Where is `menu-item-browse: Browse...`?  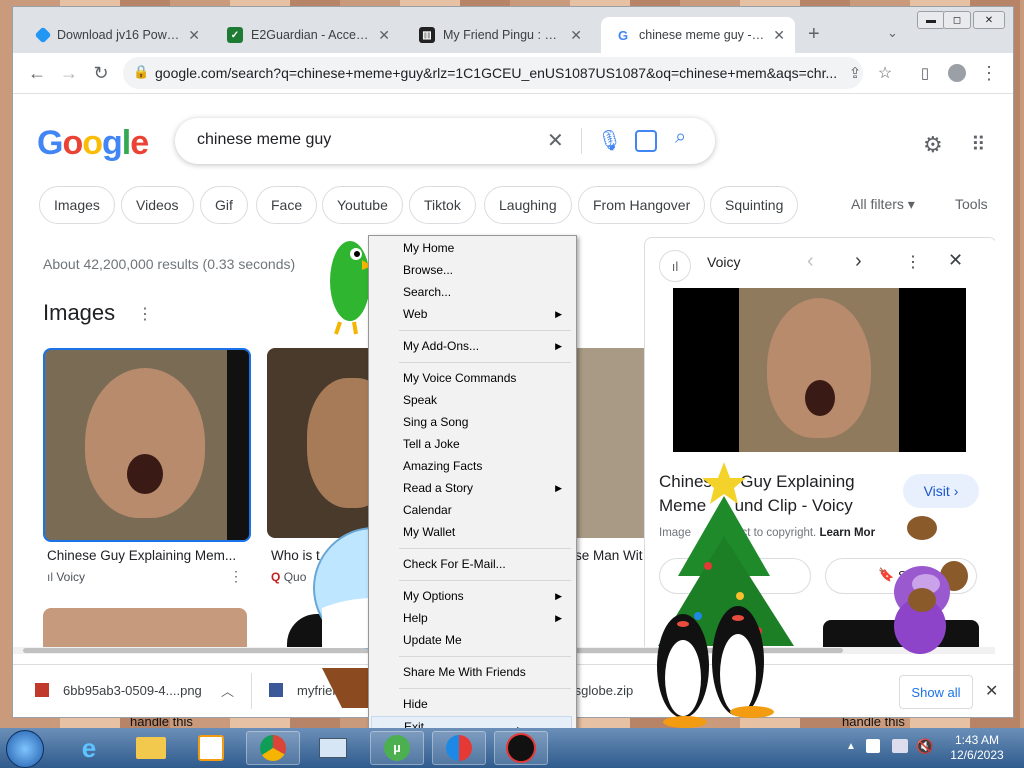 menu-item-browse: Browse... is located at coordinates (471, 270).